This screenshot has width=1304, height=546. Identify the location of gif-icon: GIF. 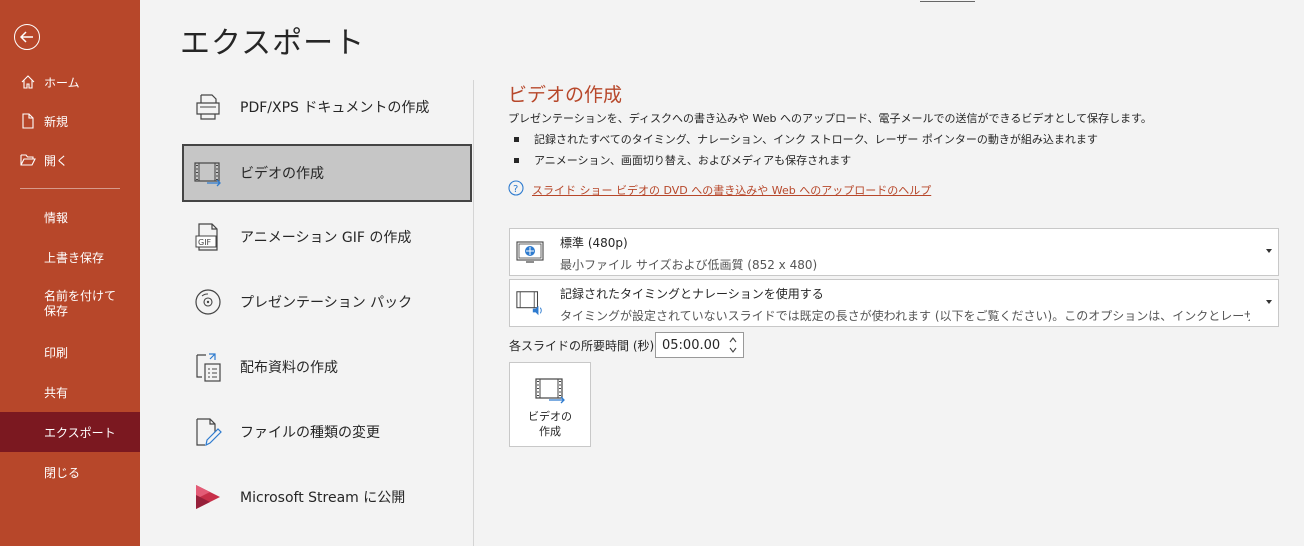
(208, 237).